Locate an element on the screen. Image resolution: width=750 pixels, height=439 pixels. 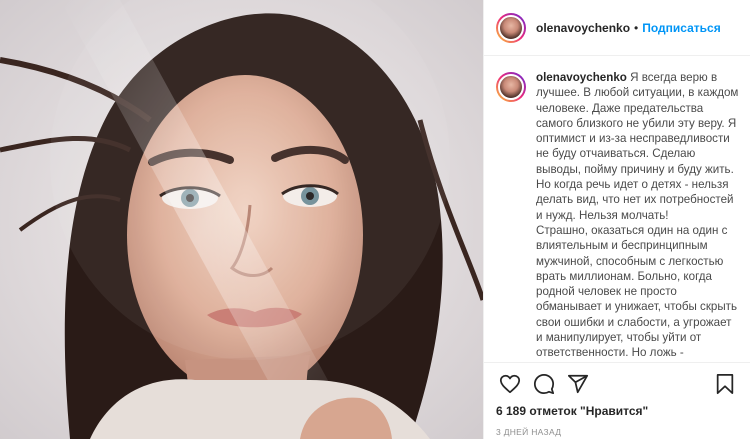
avatar-image is located at coordinates (511, 27).